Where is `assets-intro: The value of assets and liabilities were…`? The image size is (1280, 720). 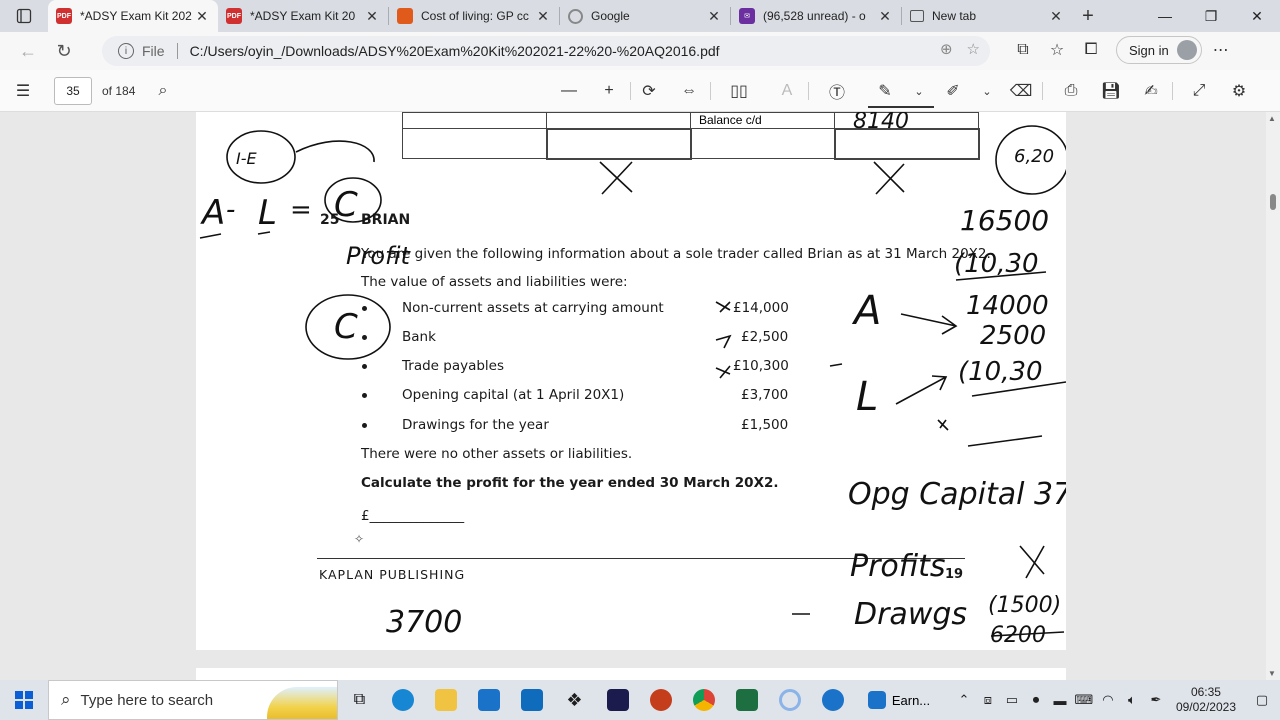 assets-intro: The value of assets and liabilities were… is located at coordinates (494, 282).